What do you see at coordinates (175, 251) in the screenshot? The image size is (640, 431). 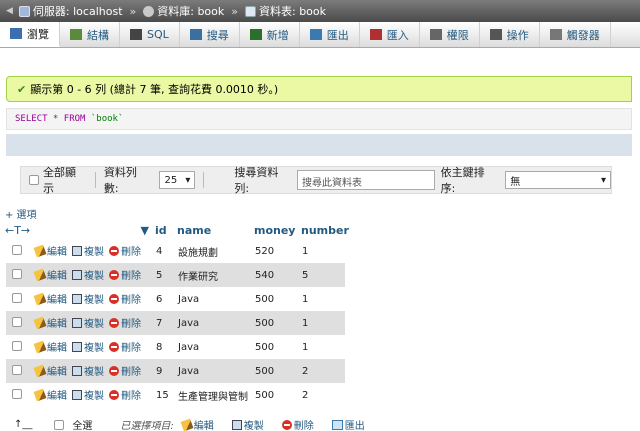 I see `table-row: 編輯 複製 刪除 4 設施規劃 520 1` at bounding box center [175, 251].